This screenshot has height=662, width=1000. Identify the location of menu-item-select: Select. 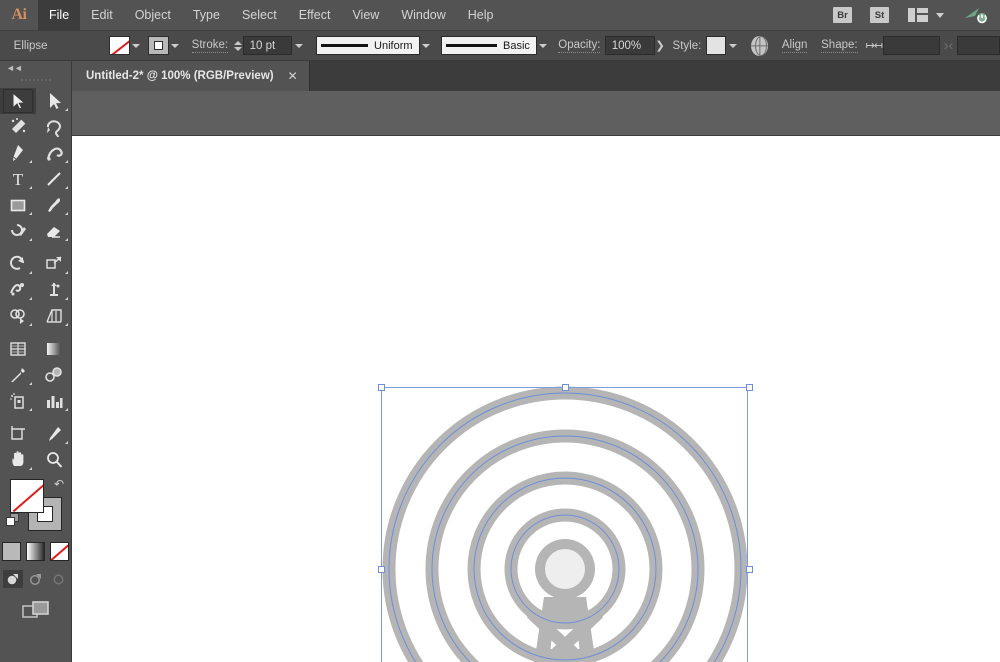
(259, 15).